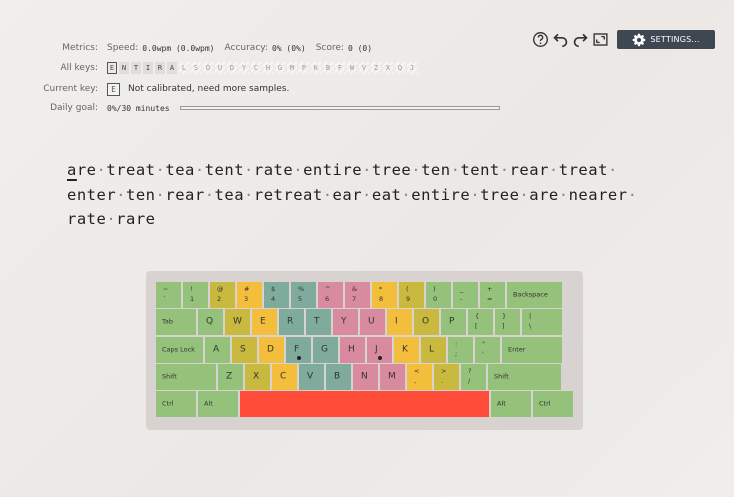 This screenshot has width=734, height=497. I want to click on key-indicator: D, so click(232, 68).